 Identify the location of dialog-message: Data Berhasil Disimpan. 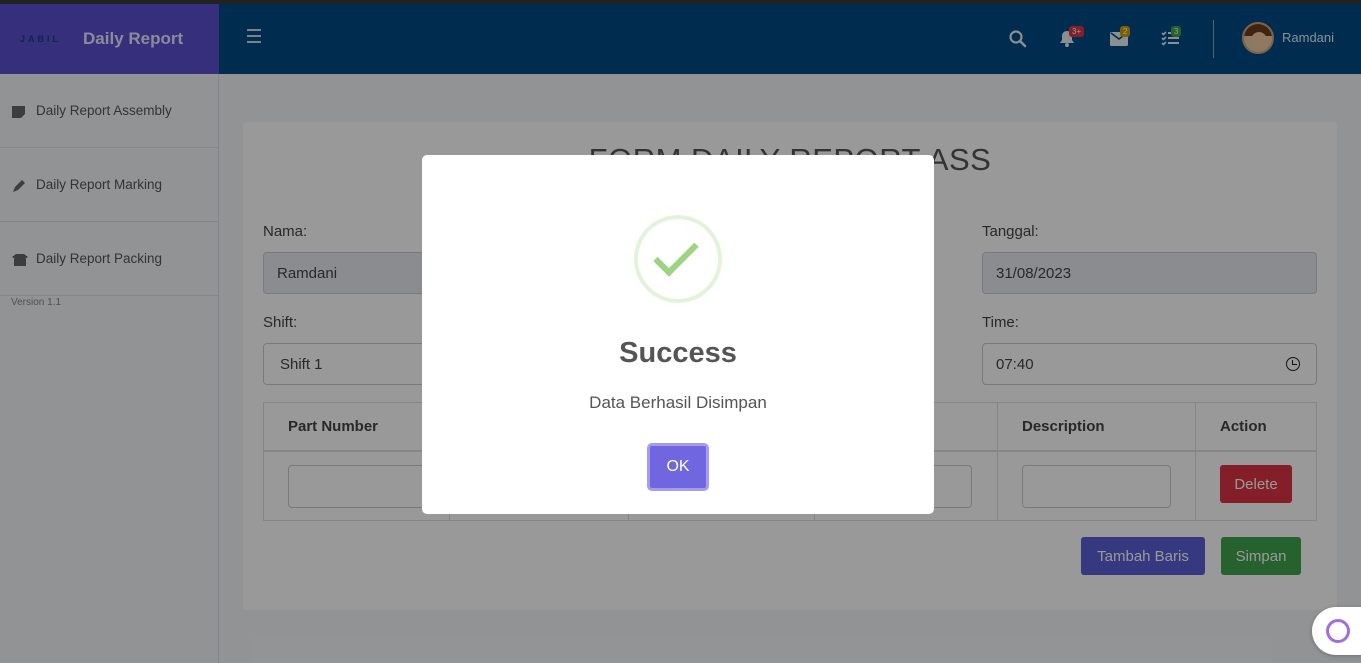
(678, 402).